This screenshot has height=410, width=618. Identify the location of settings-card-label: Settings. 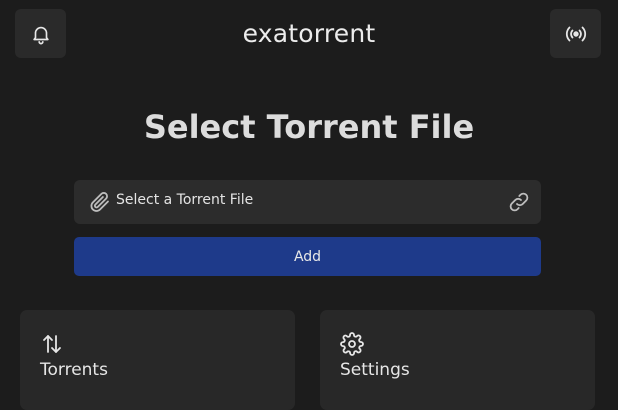
(375, 370).